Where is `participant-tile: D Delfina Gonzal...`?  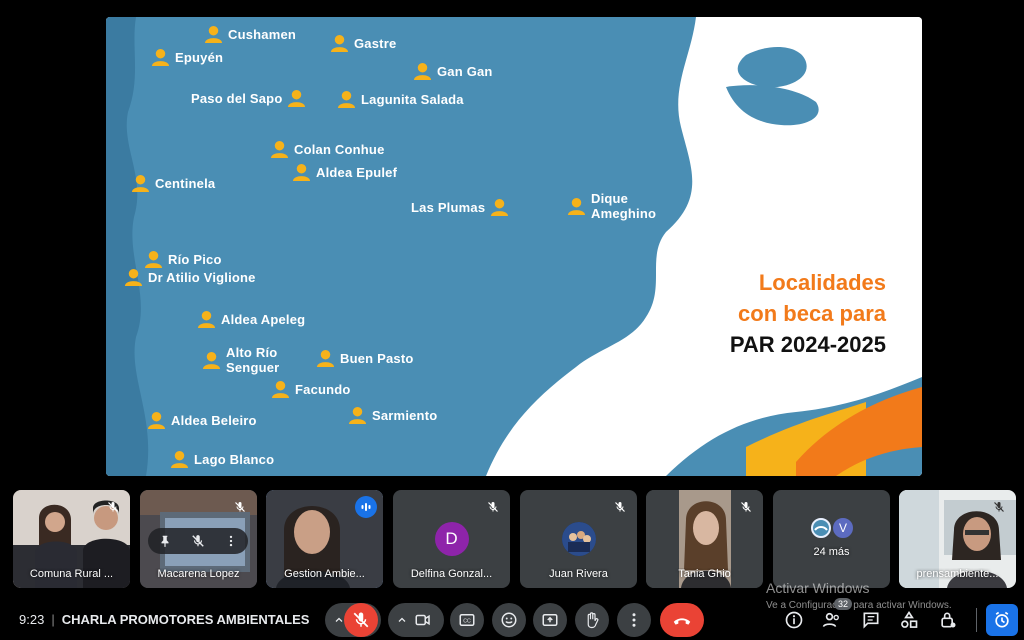
participant-tile: D Delfina Gonzal... is located at coordinates (451, 539).